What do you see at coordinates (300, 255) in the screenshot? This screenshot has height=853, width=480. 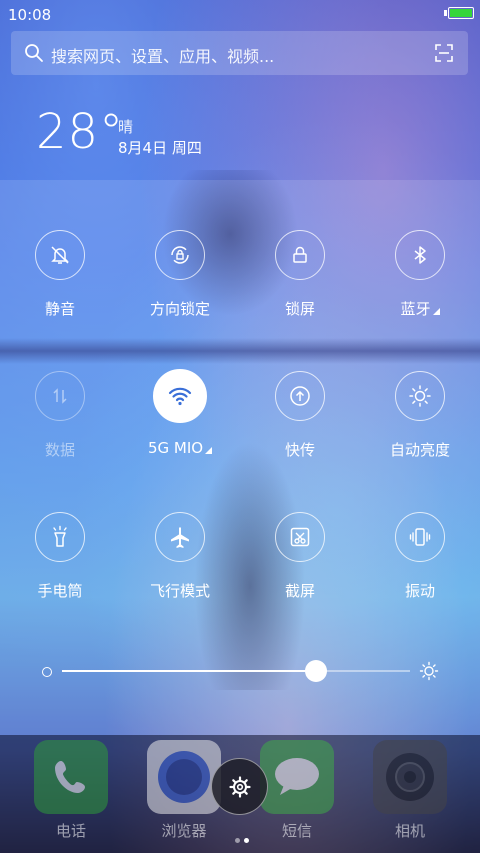 I see `lock-icon` at bounding box center [300, 255].